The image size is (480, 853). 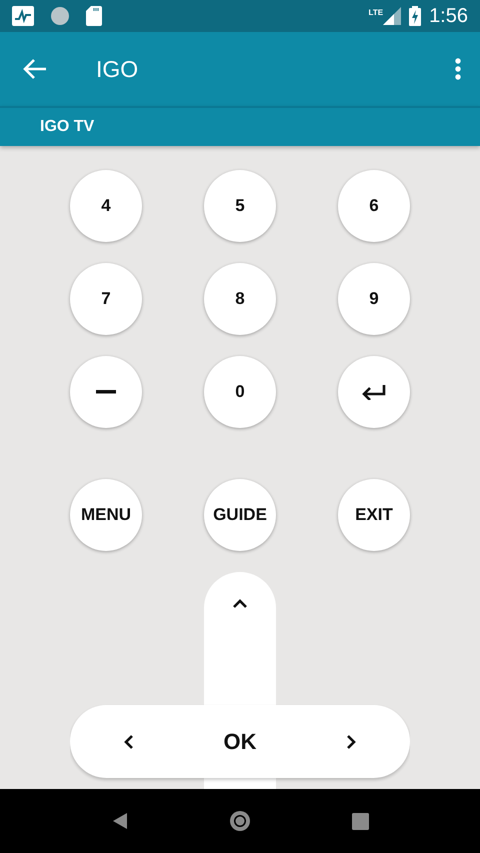 I want to click on back-icon, so click(x=120, y=821).